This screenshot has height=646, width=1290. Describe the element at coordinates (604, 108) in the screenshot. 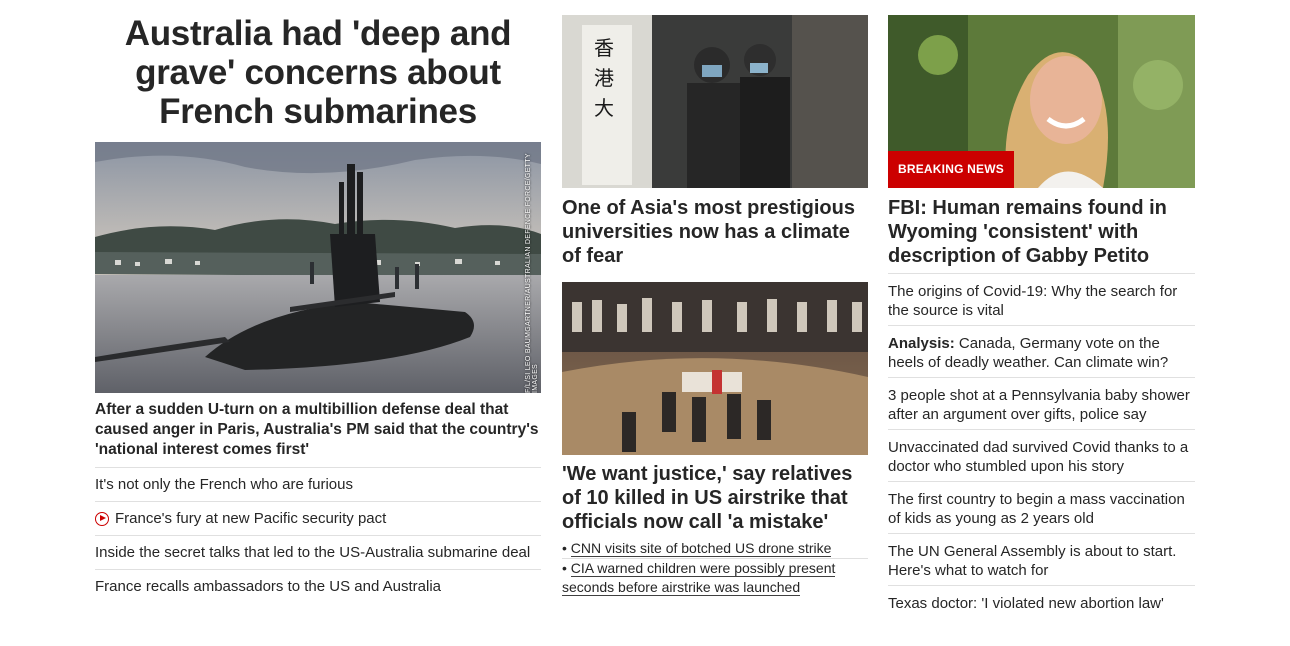

I see `svg-text: 大` at that location.